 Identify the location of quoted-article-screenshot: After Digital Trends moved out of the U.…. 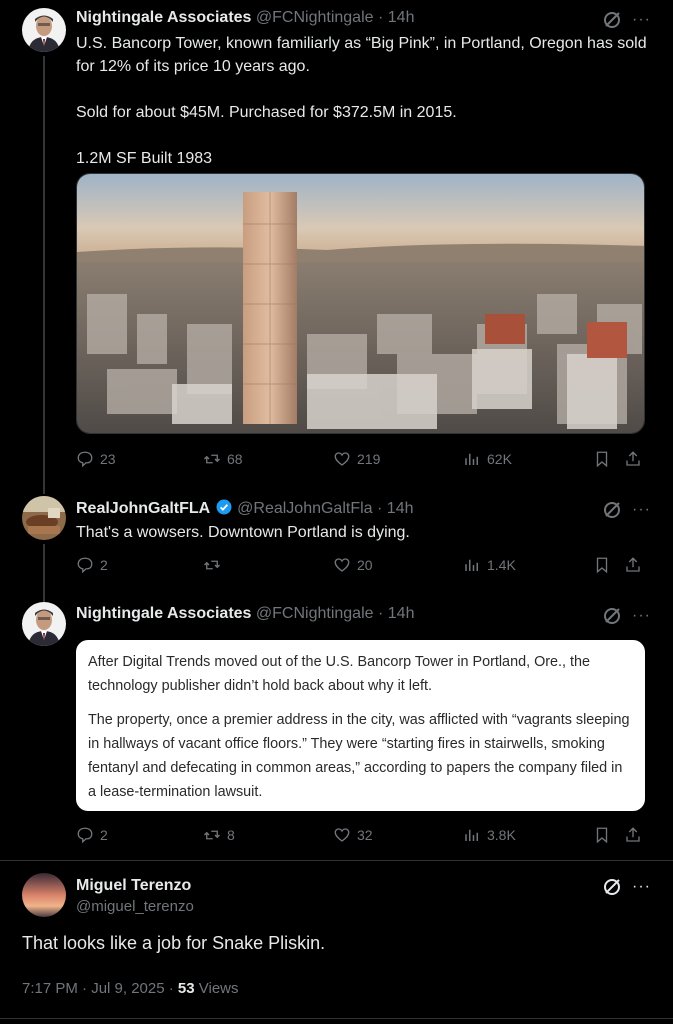
(360, 725).